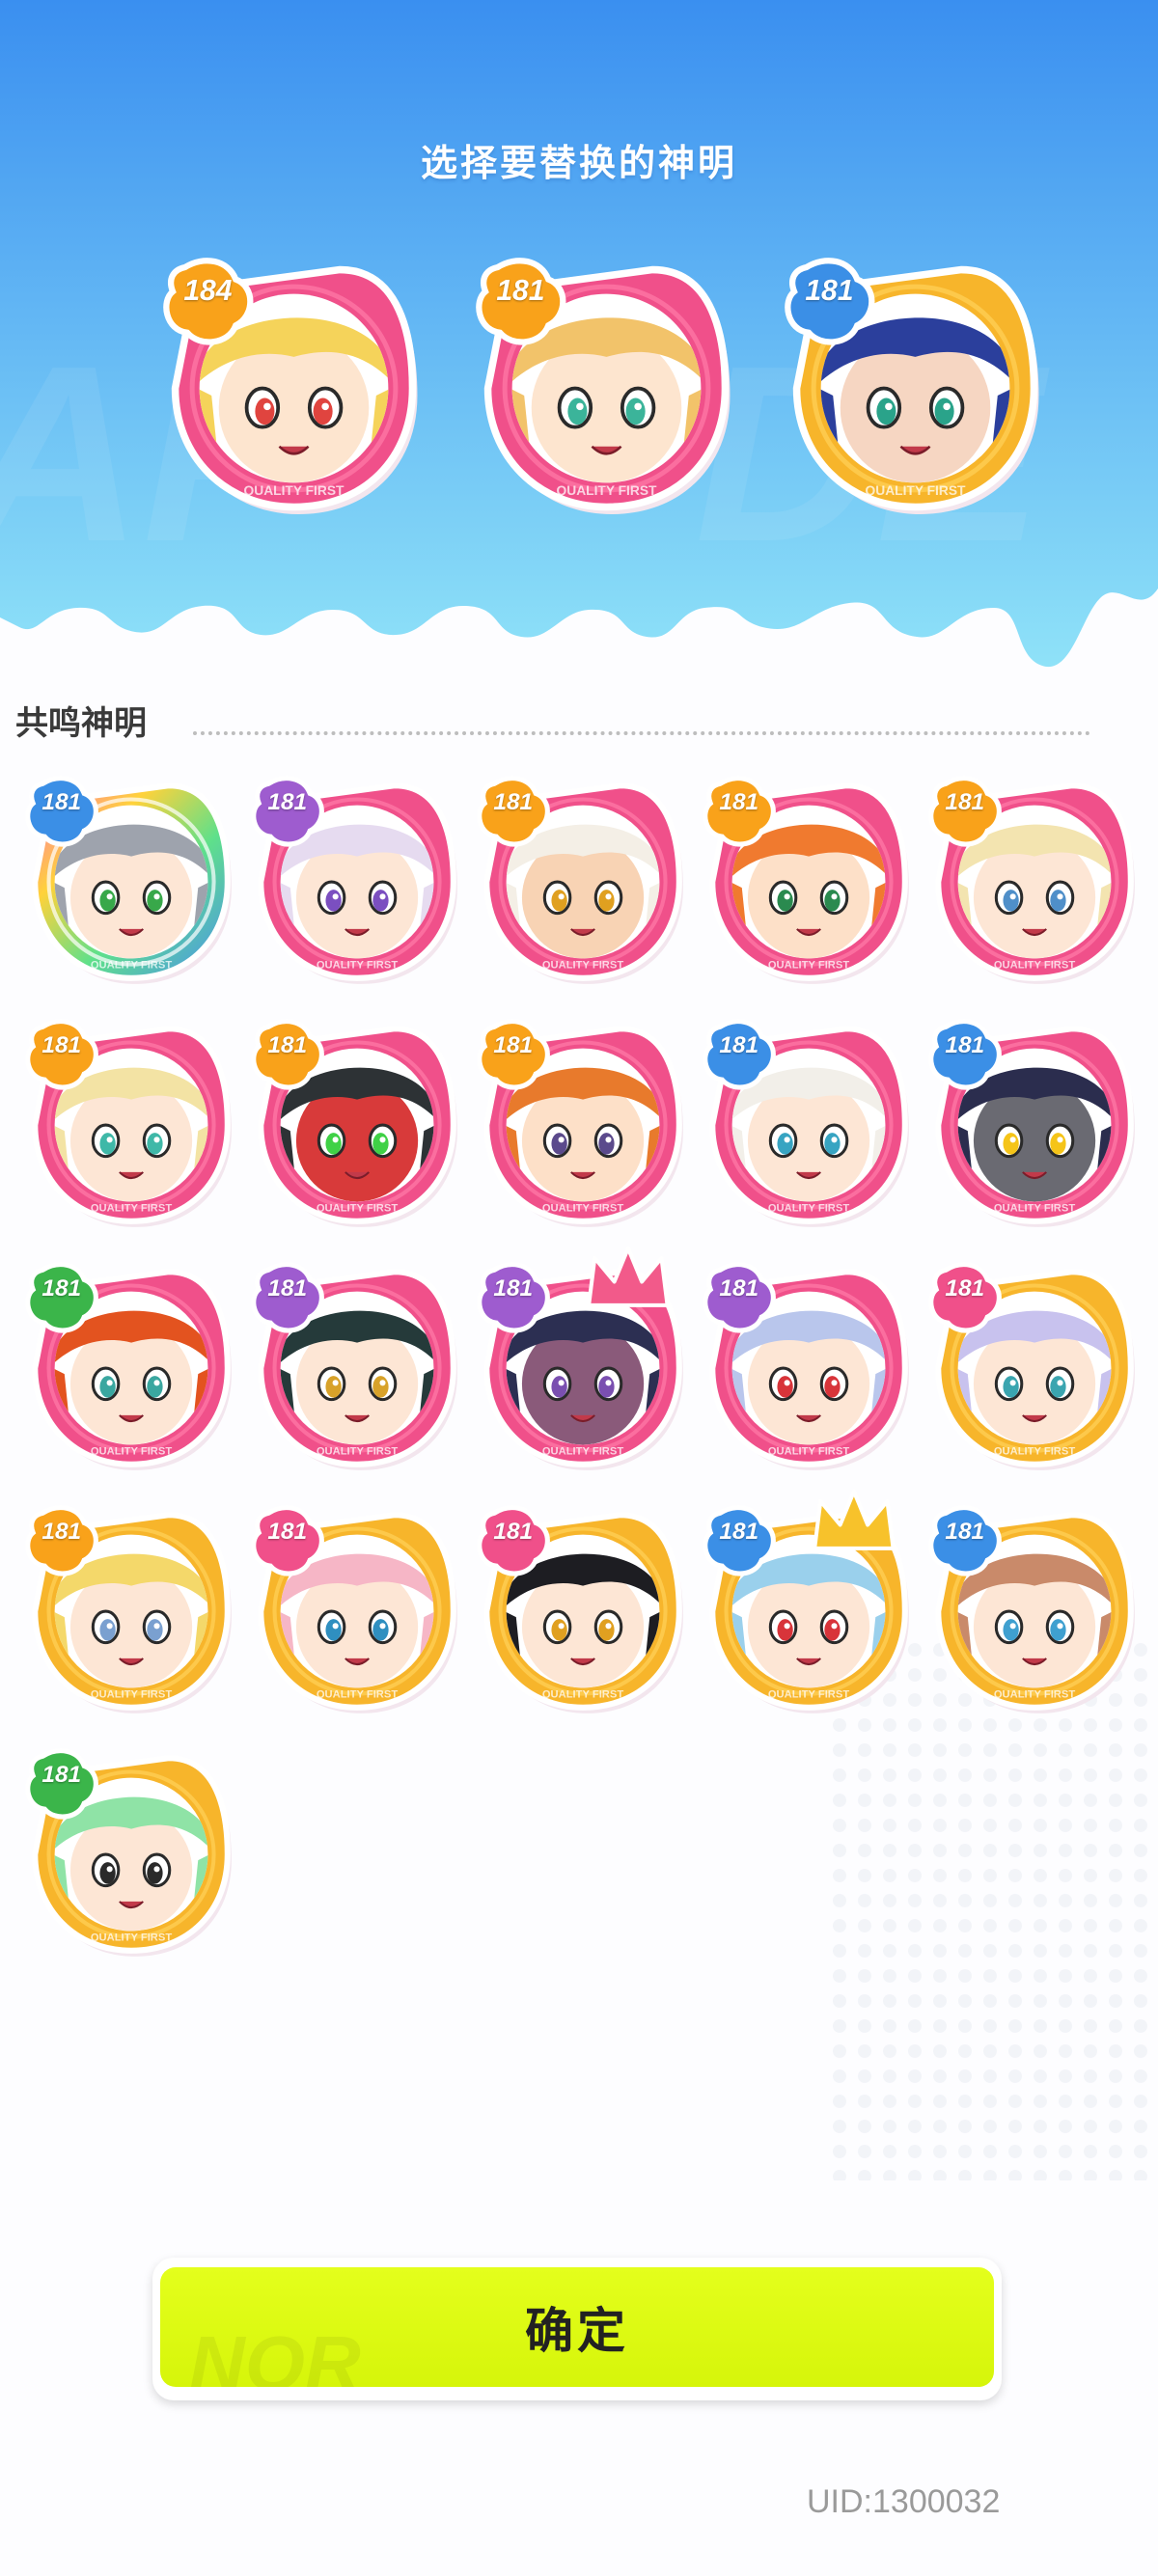 The height and width of the screenshot is (2576, 1158). Describe the element at coordinates (81, 723) in the screenshot. I see `section-title: 共鸣神明` at that location.